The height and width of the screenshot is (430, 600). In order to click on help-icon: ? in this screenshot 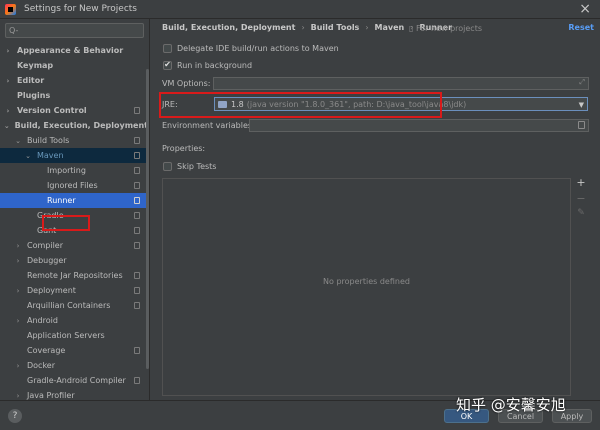, I will do `click(15, 416)`.